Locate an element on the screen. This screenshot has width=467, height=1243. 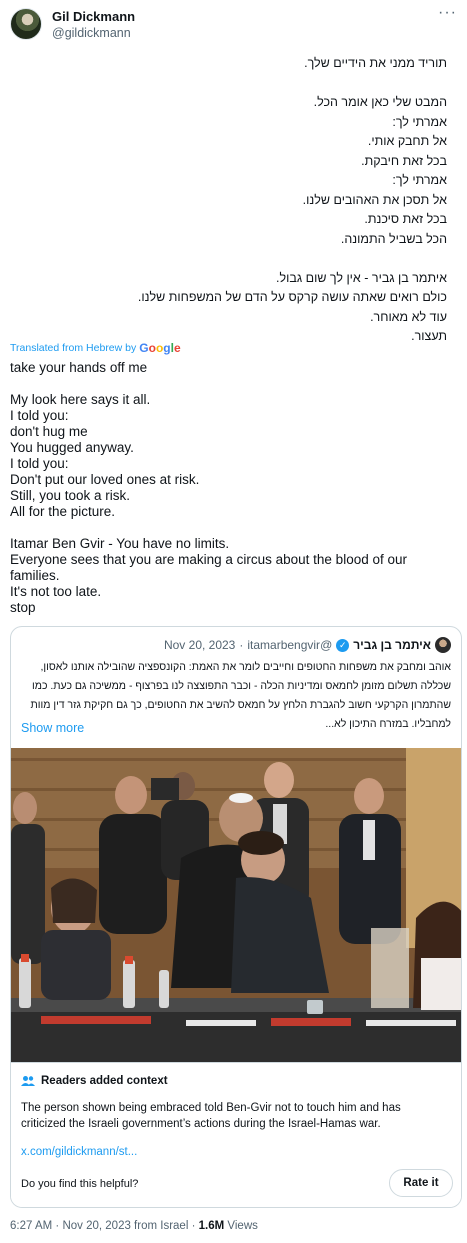
tweet-line-english: Itamar Ben Gvir - You have no limits. is located at coordinates (120, 543).